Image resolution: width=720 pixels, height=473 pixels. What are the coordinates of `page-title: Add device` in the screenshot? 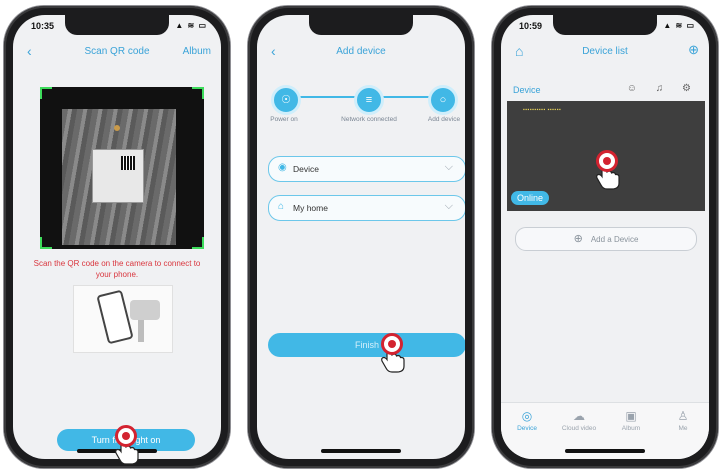 It's located at (361, 51).